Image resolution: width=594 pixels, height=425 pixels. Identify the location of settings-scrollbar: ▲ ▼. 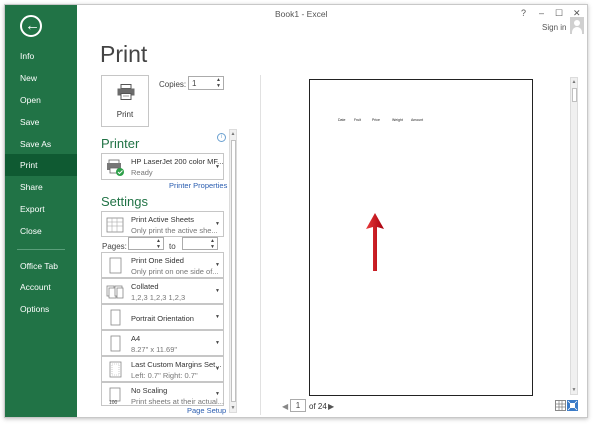
(233, 271).